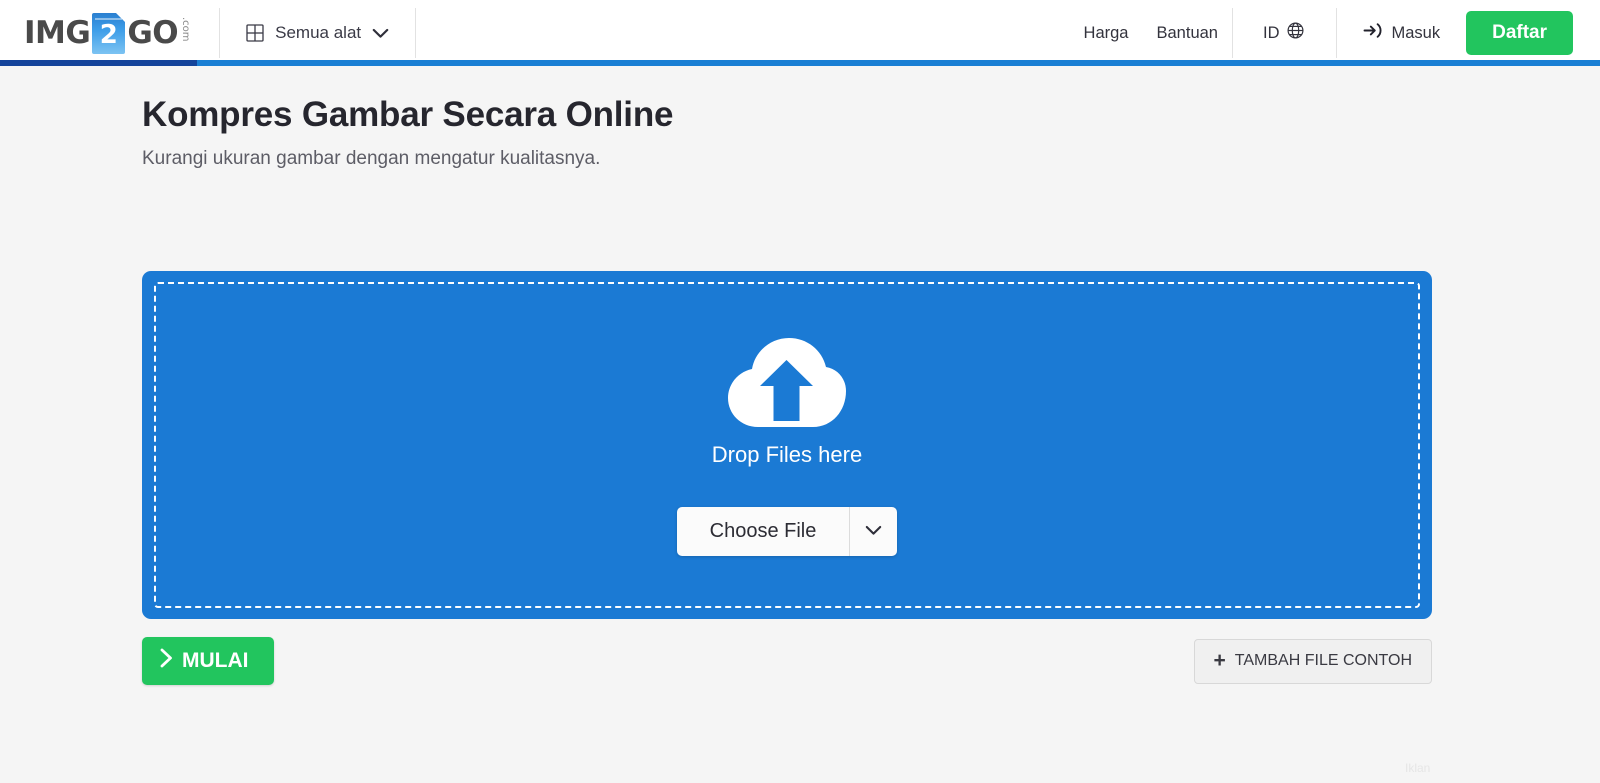  I want to click on img2go-logo: IMG 2 GO .com, so click(108, 33).